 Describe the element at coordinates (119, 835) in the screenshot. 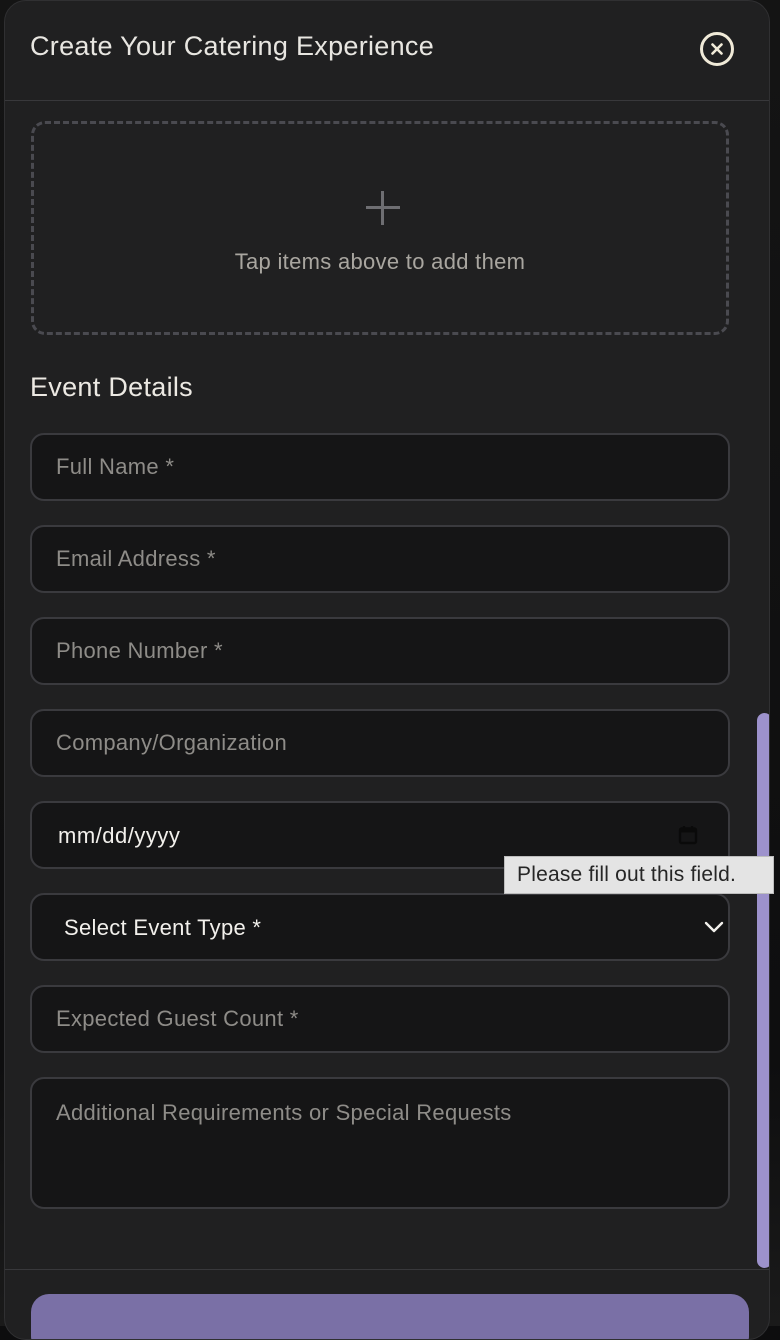

I see `event-date-value: mm/dd/yyyy` at that location.